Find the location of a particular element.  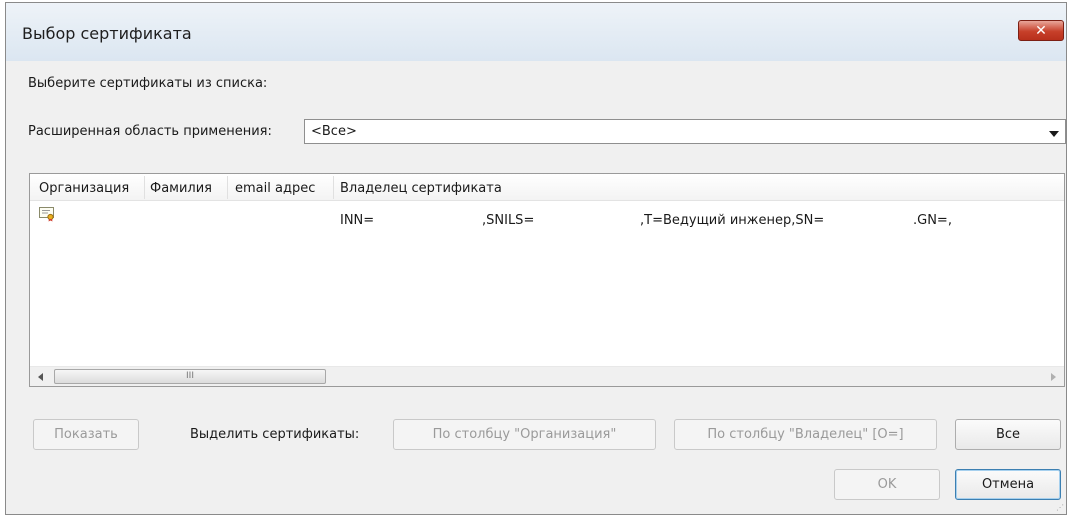

ok-button: OK is located at coordinates (887, 484).